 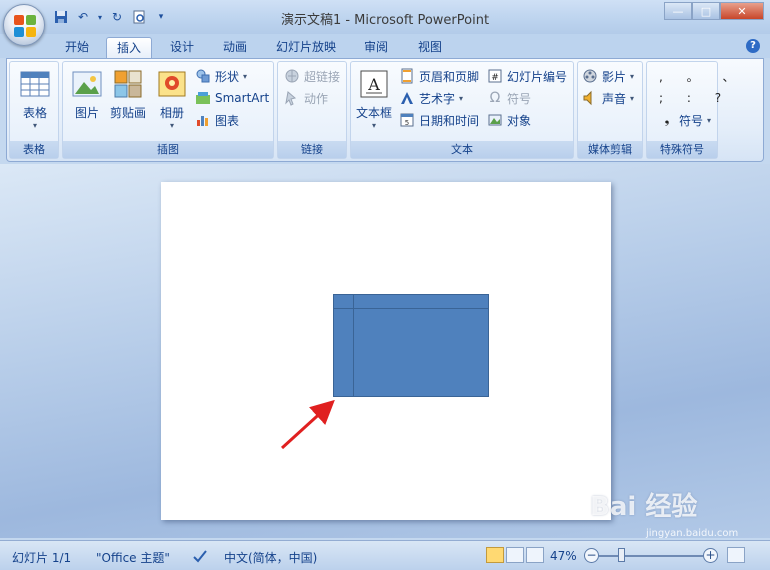 What do you see at coordinates (217, 120) in the screenshot?
I see `chart-button: 图表` at bounding box center [217, 120].